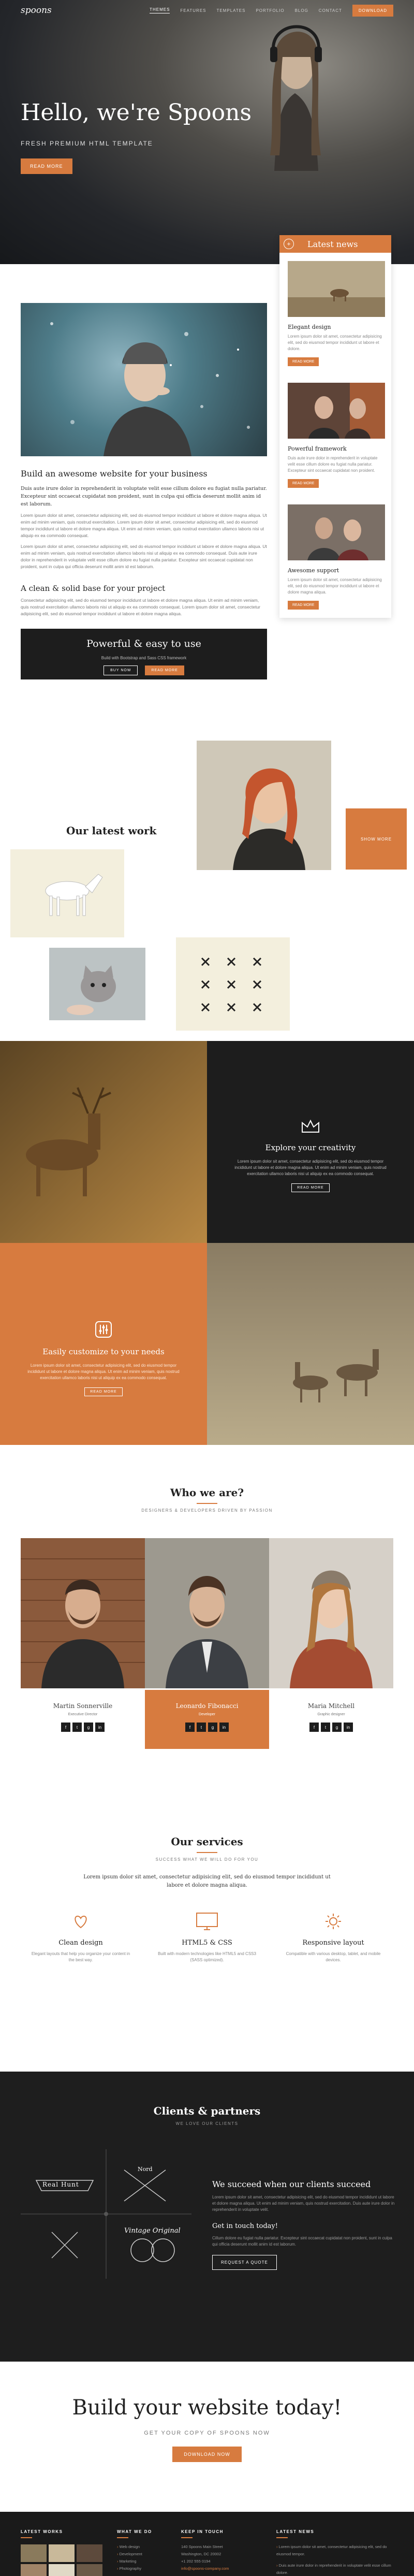  Describe the element at coordinates (67, 893) in the screenshot. I see `work-item-horse` at that location.